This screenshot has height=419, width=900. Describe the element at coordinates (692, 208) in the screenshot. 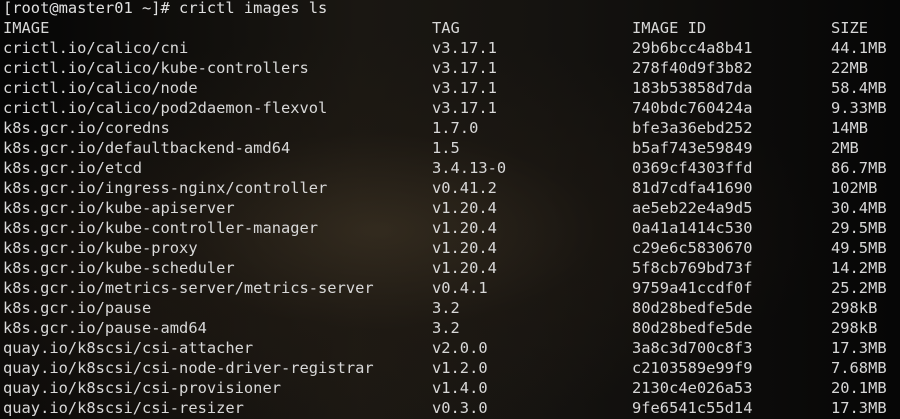

I see `row-image-id: ae5eb22e4a9d5` at that location.